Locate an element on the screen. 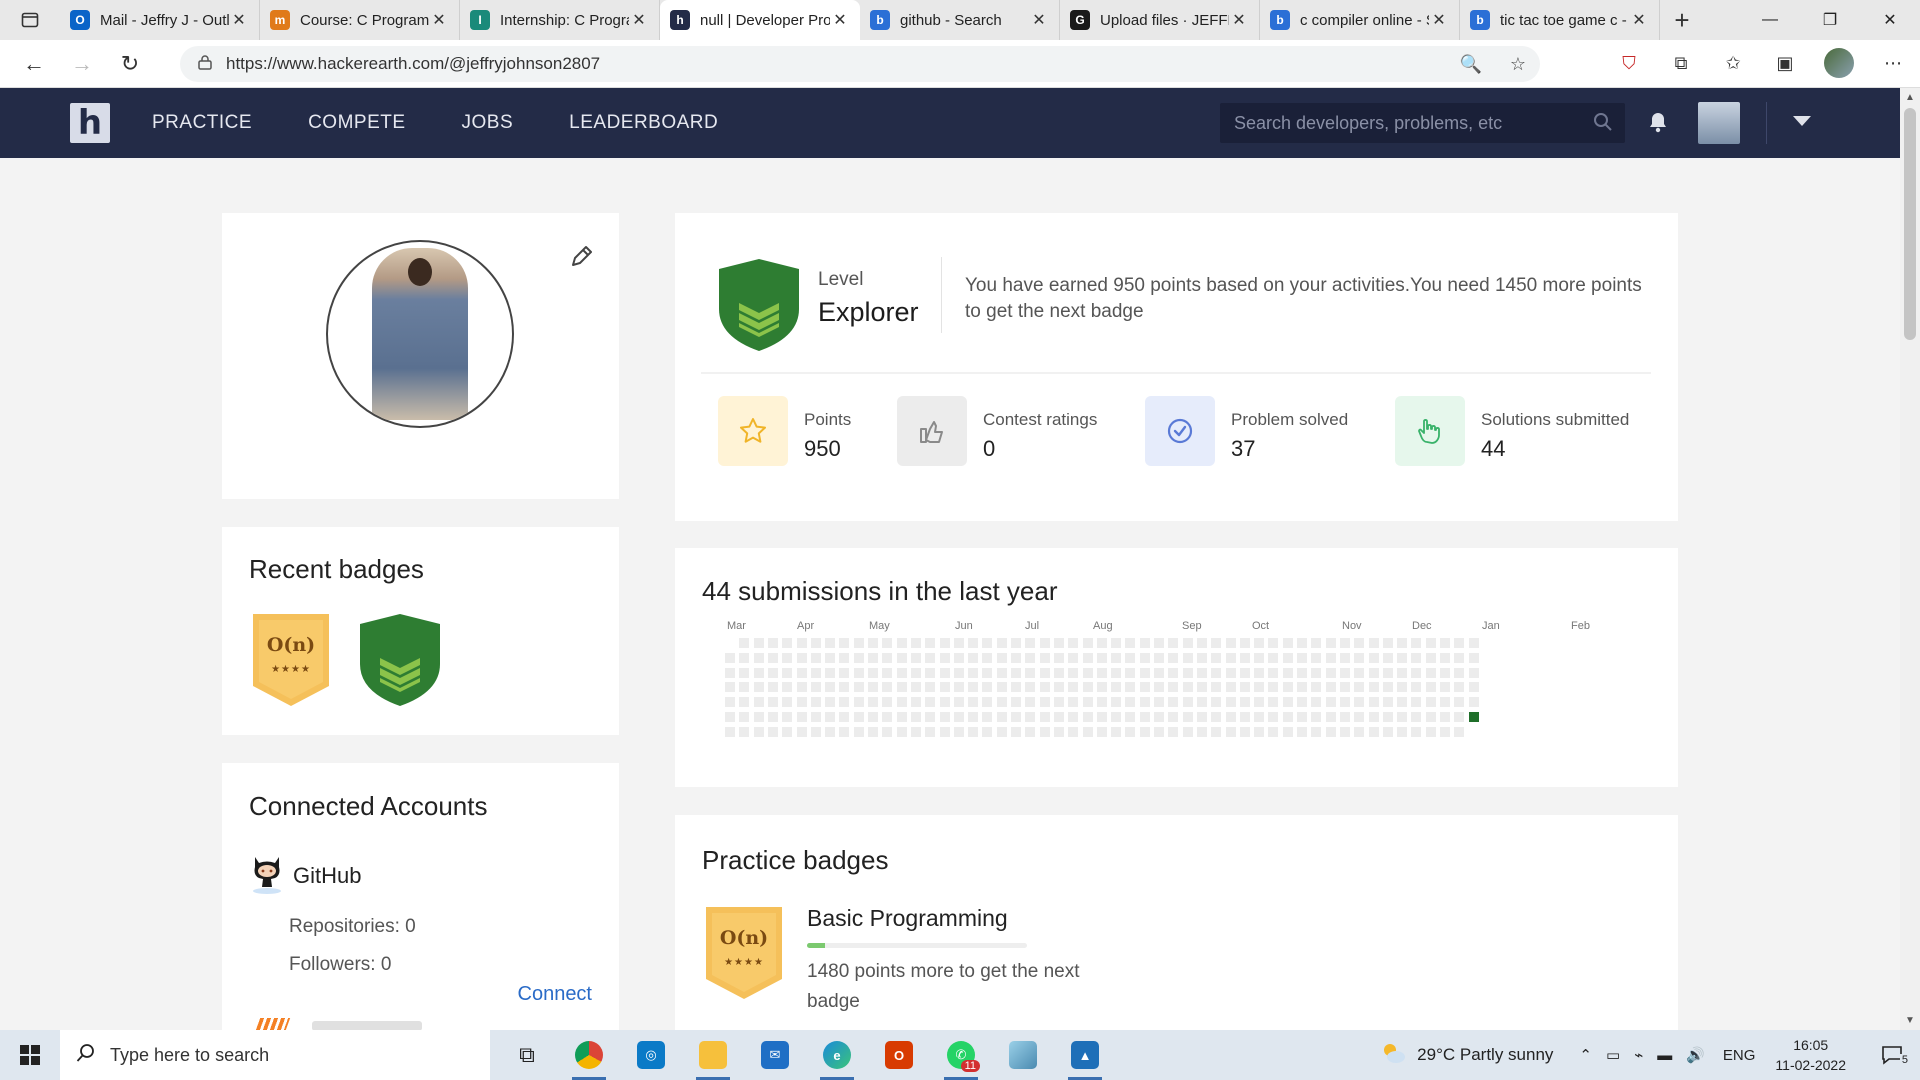 The height and width of the screenshot is (1080, 1920). nav-jobs: JOBS is located at coordinates (488, 123).